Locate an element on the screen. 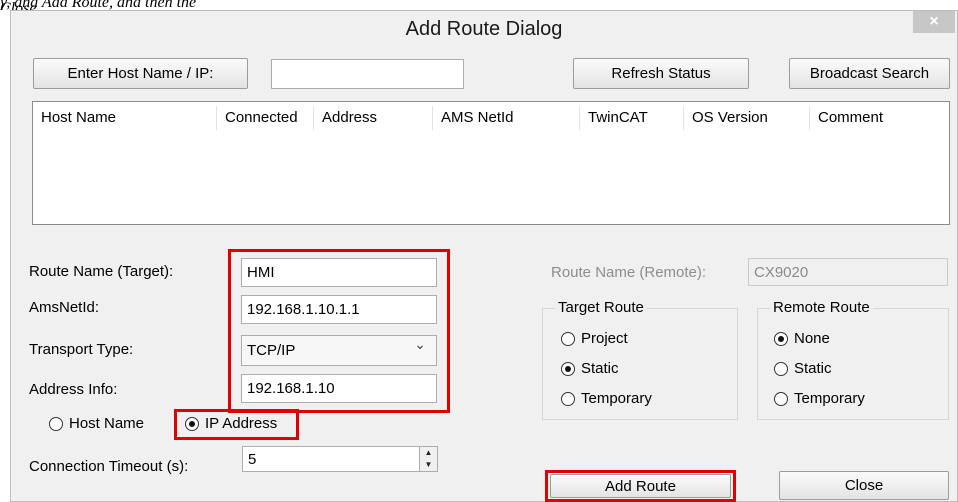 The height and width of the screenshot is (502, 958). remote-route-static-label: Static is located at coordinates (813, 368).